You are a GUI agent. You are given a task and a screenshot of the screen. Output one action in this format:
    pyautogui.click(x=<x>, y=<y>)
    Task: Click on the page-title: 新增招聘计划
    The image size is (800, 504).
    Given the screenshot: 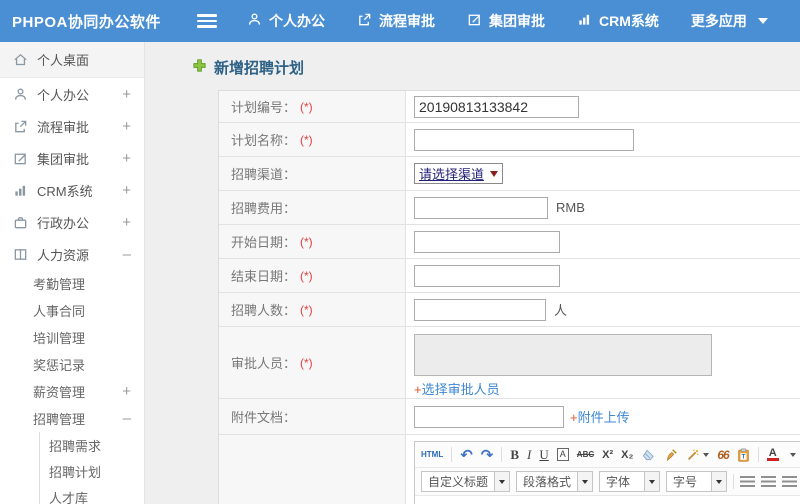 What is the action you would take?
    pyautogui.click(x=259, y=68)
    